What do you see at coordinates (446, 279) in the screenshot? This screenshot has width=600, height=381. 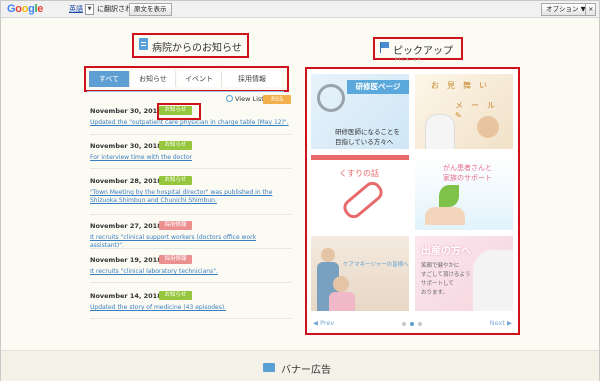 I see `birth-text: 笑顔で健やかに すごして頂けるよう サポートして おります。` at bounding box center [446, 279].